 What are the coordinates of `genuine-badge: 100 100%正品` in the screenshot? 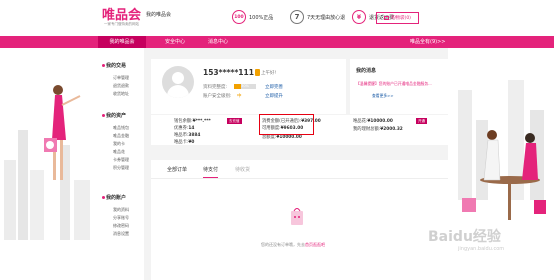 It's located at (252, 17).